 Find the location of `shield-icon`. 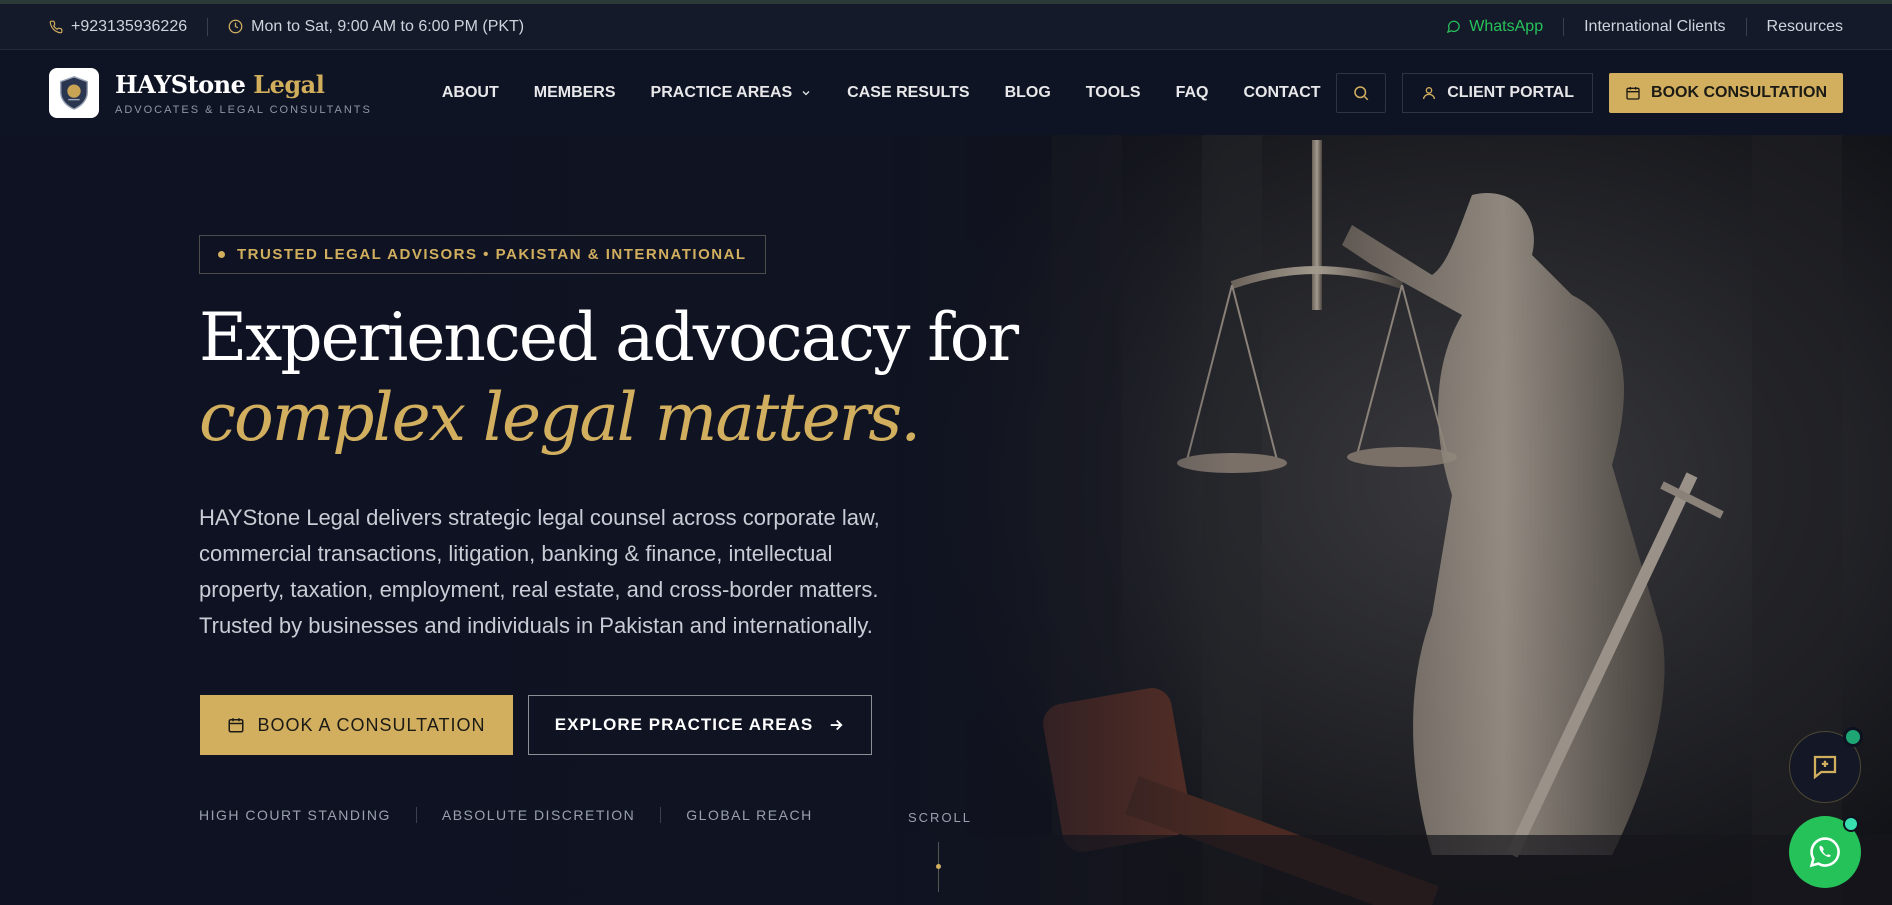

shield-icon is located at coordinates (74, 92).